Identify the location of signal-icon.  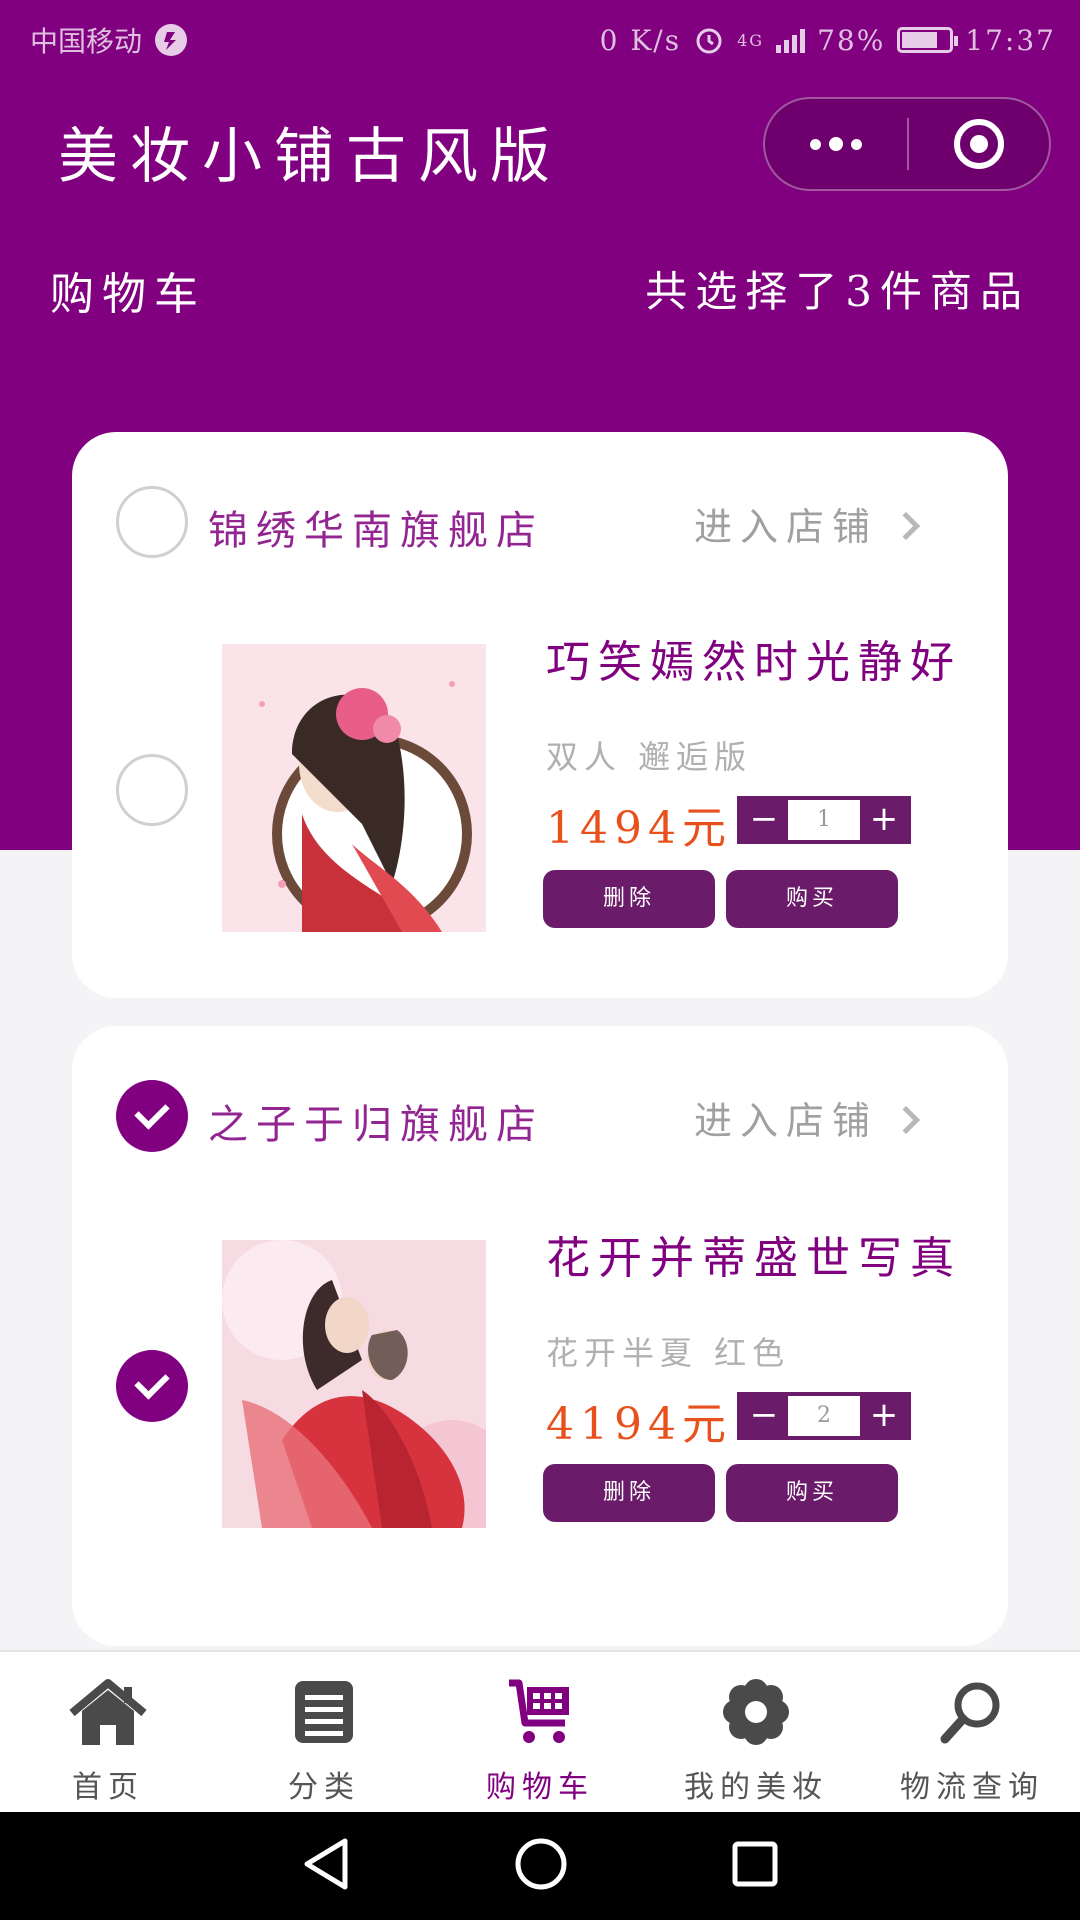
(791, 40).